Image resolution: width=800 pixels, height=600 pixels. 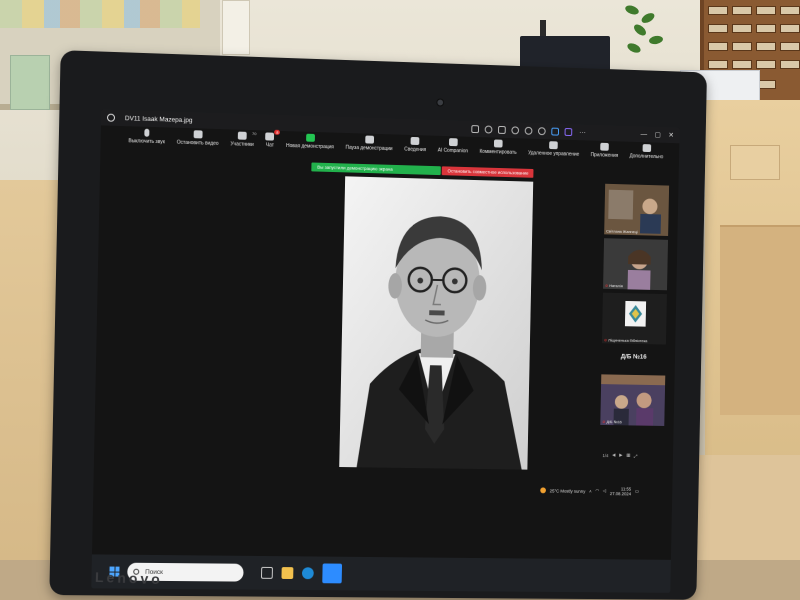 What do you see at coordinates (613, 455) in the screenshot?
I see `gallery-prev-icon: ◀` at bounding box center [613, 455].